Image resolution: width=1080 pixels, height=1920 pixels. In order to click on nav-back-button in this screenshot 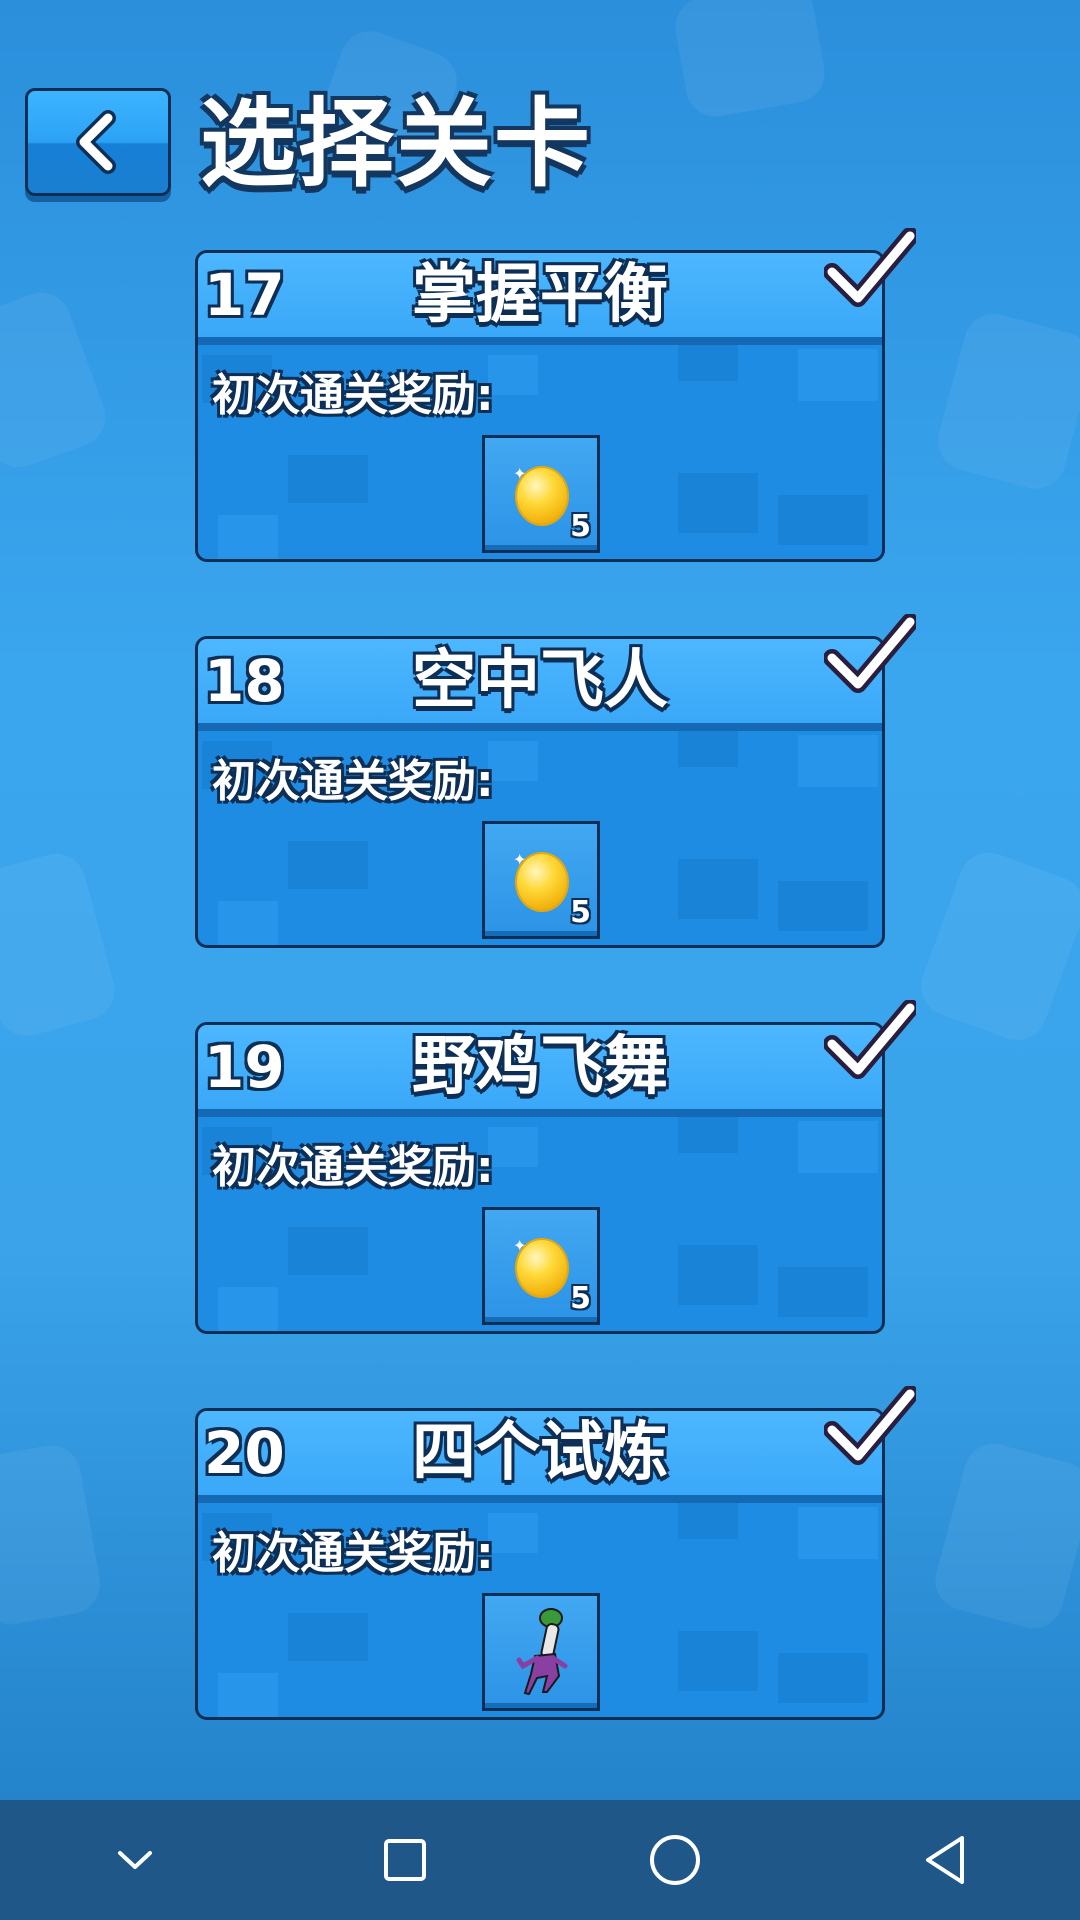, I will do `click(945, 1860)`.